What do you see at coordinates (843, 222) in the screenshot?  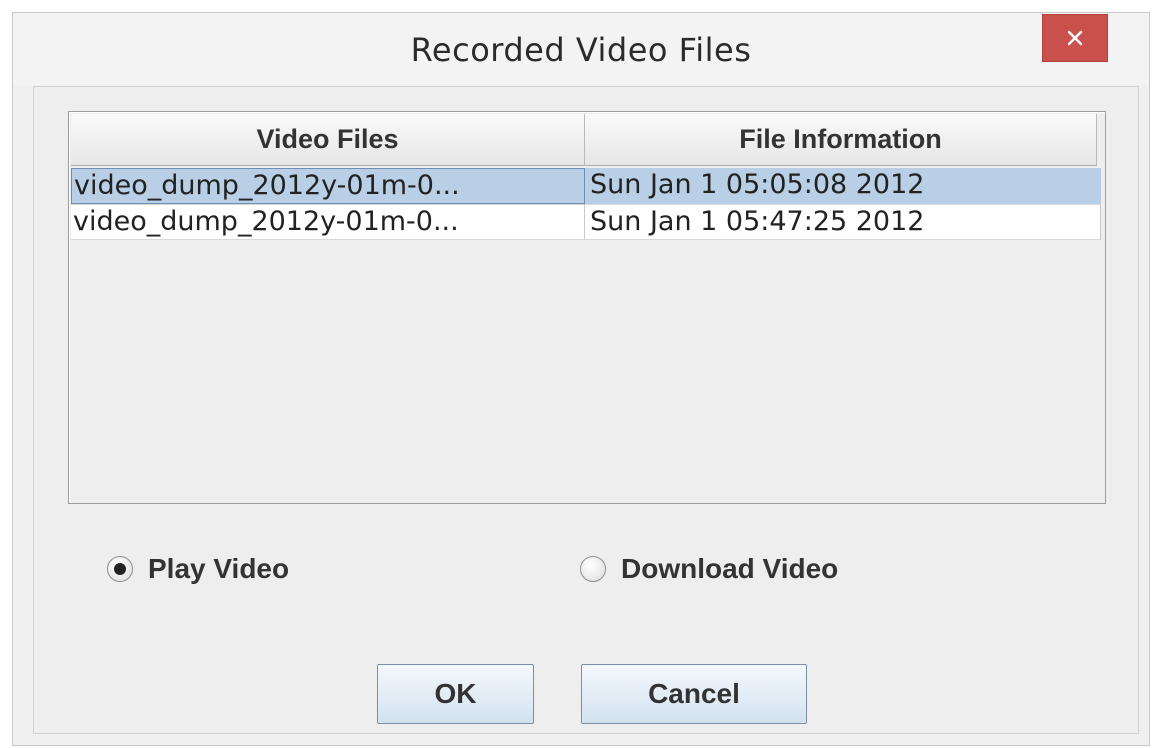 I see `file-information-cell: Sun Jan 1 05:47:25 2012` at bounding box center [843, 222].